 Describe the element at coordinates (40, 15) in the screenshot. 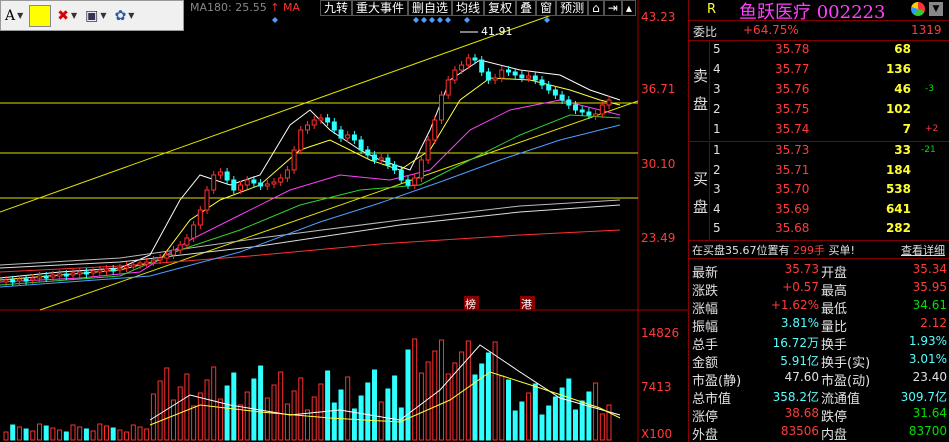

I see `color-swatch-button` at that location.